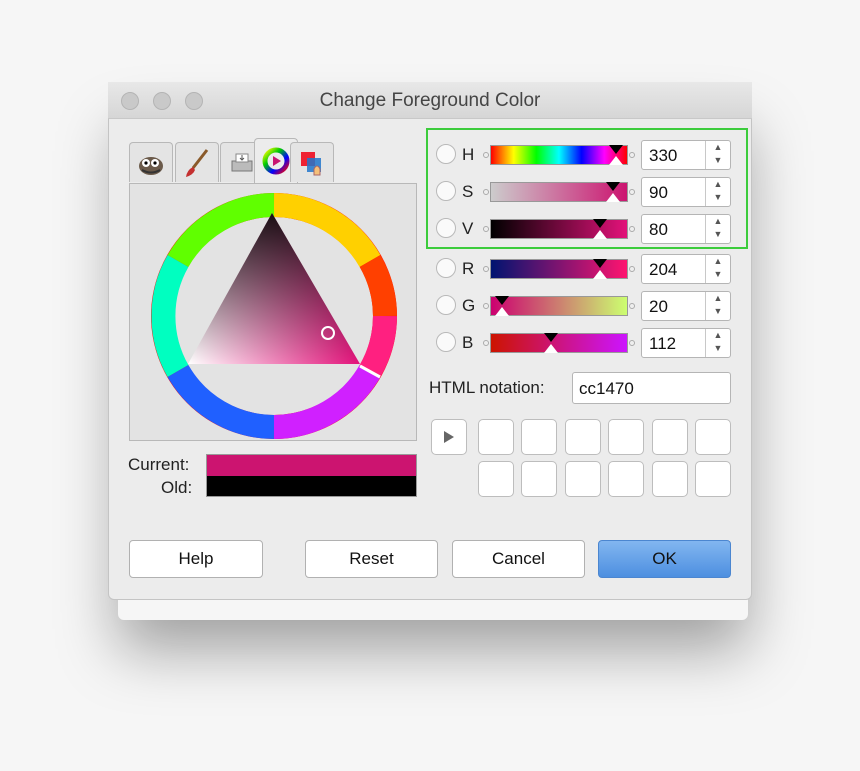 This screenshot has width=860, height=771. I want to click on channel-label-s: S, so click(468, 191).